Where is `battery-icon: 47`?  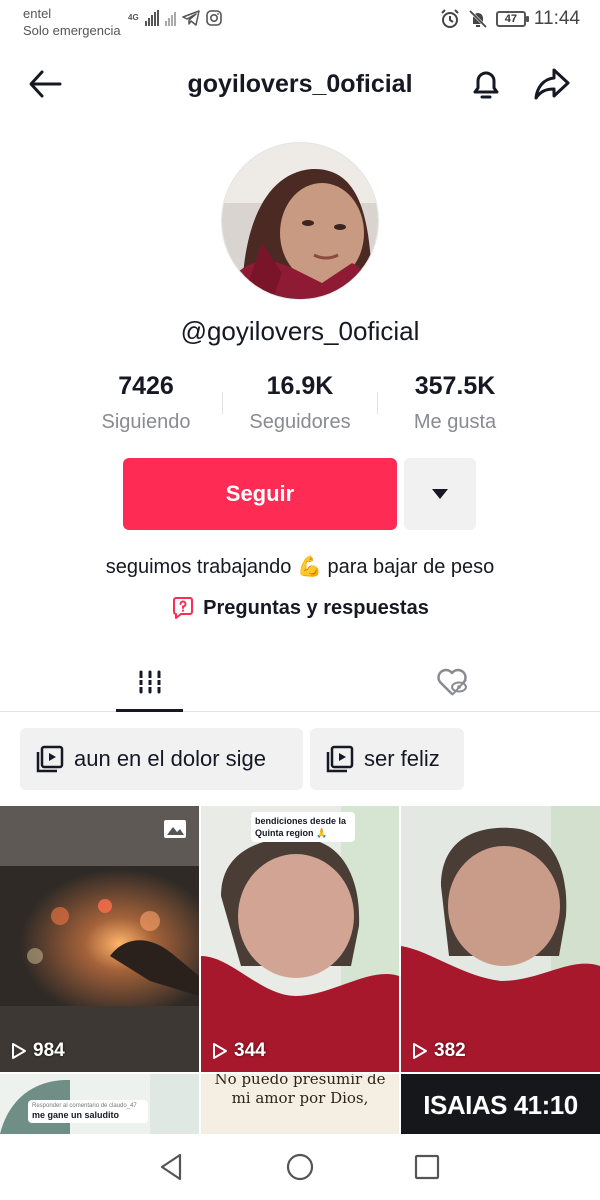 battery-icon: 47 is located at coordinates (512, 19).